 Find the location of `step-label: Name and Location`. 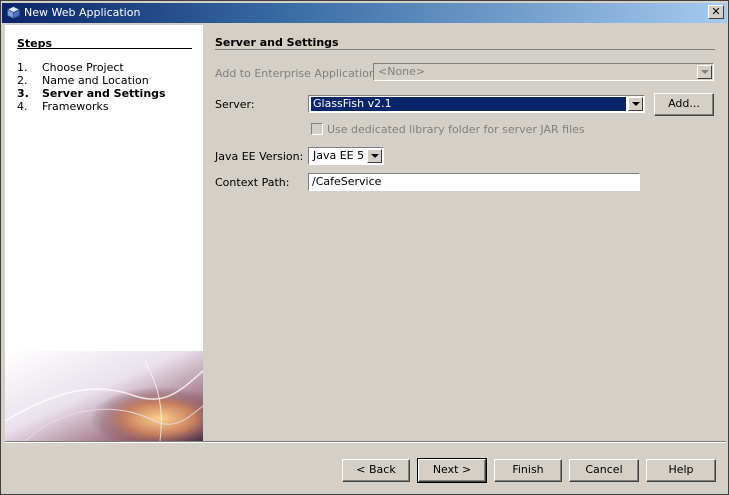

step-label: Name and Location is located at coordinates (95, 80).